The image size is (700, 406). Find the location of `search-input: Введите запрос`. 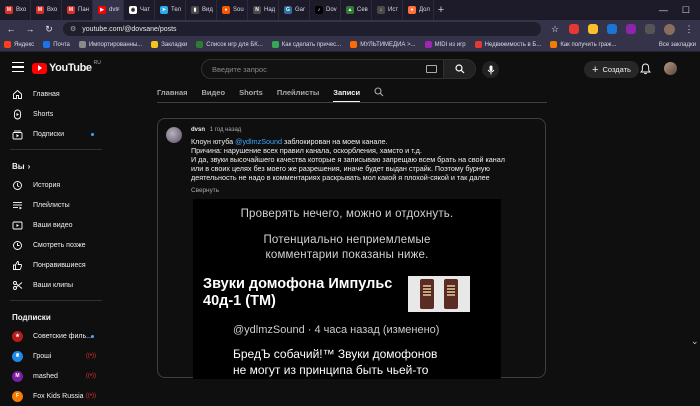

search-input: Введите запрос is located at coordinates (338, 69).